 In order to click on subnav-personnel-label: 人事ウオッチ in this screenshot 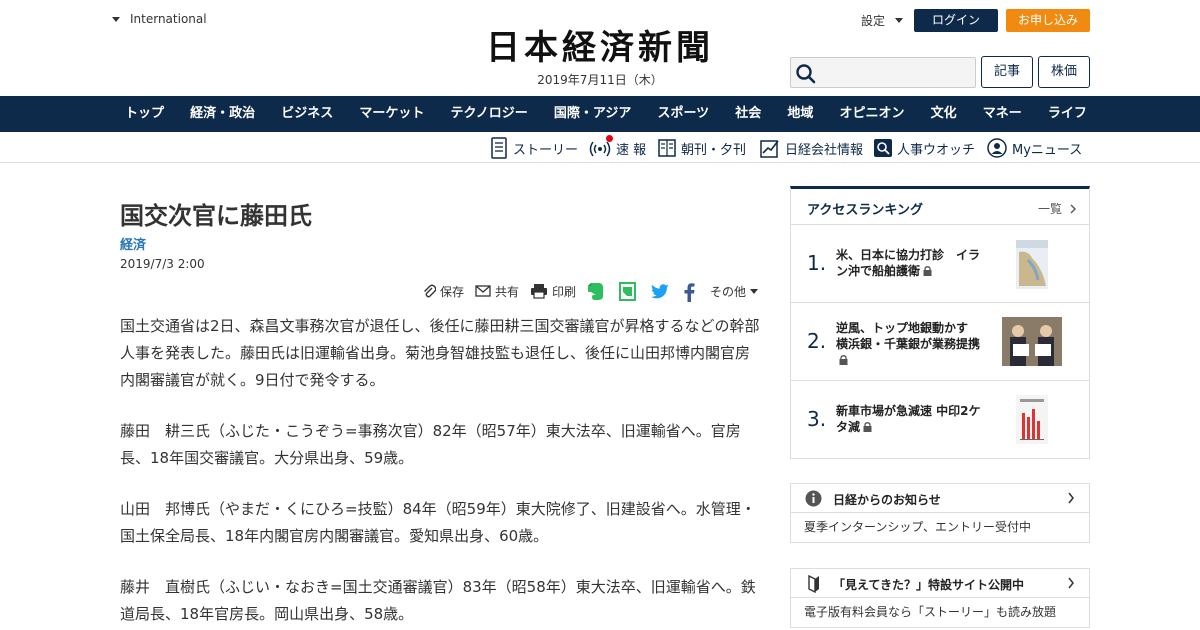, I will do `click(936, 150)`.